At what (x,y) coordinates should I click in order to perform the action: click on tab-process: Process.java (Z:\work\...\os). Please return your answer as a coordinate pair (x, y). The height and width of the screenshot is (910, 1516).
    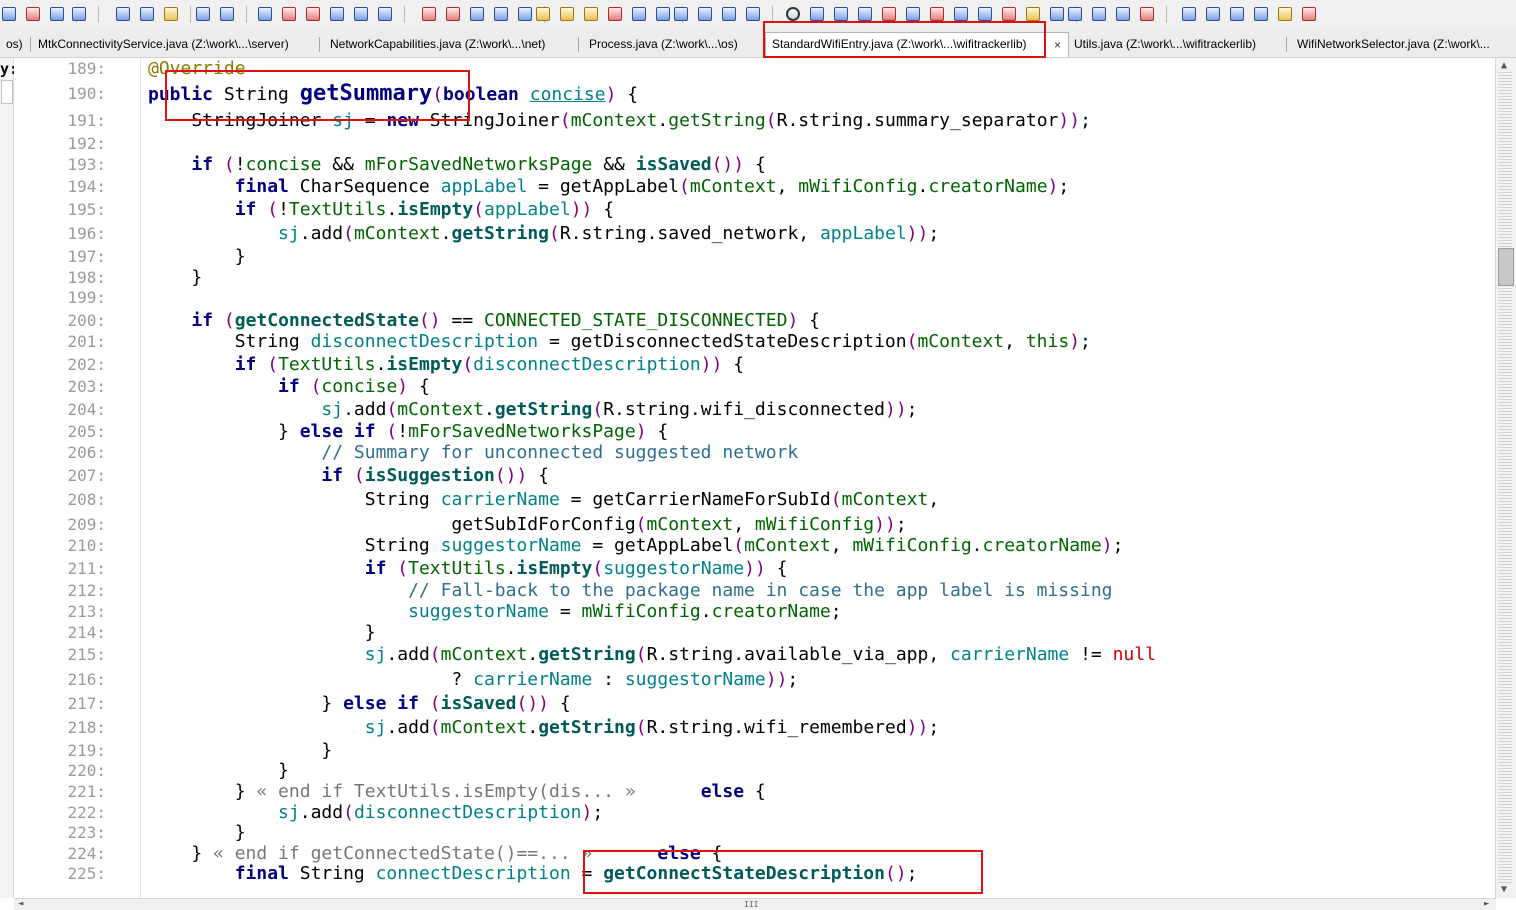
    Looking at the image, I should click on (660, 44).